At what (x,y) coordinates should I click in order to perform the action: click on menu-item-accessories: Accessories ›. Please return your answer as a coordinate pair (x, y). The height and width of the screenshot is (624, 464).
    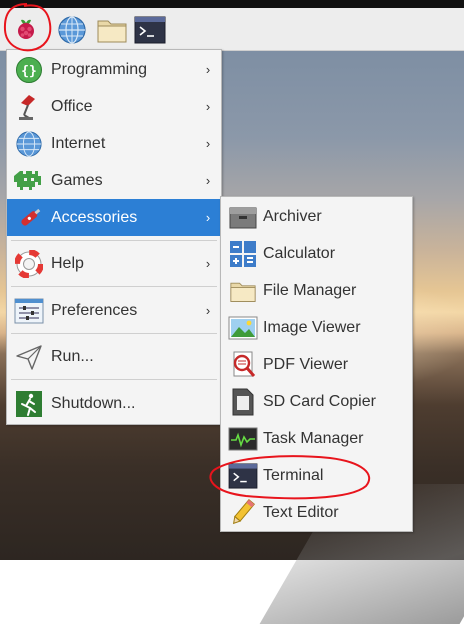
    Looking at the image, I should click on (114, 217).